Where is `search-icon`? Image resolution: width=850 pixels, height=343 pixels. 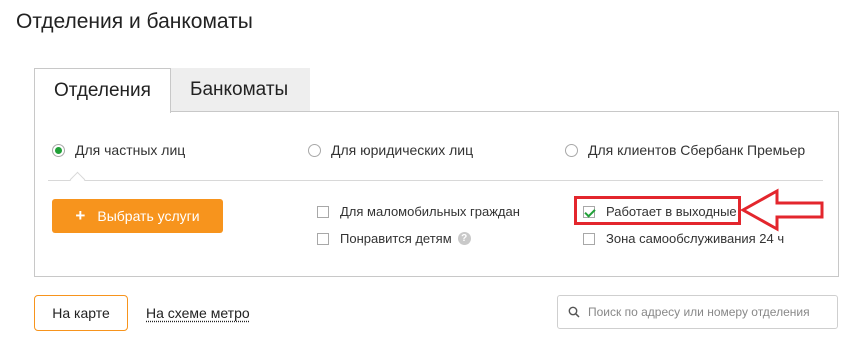 search-icon is located at coordinates (574, 312).